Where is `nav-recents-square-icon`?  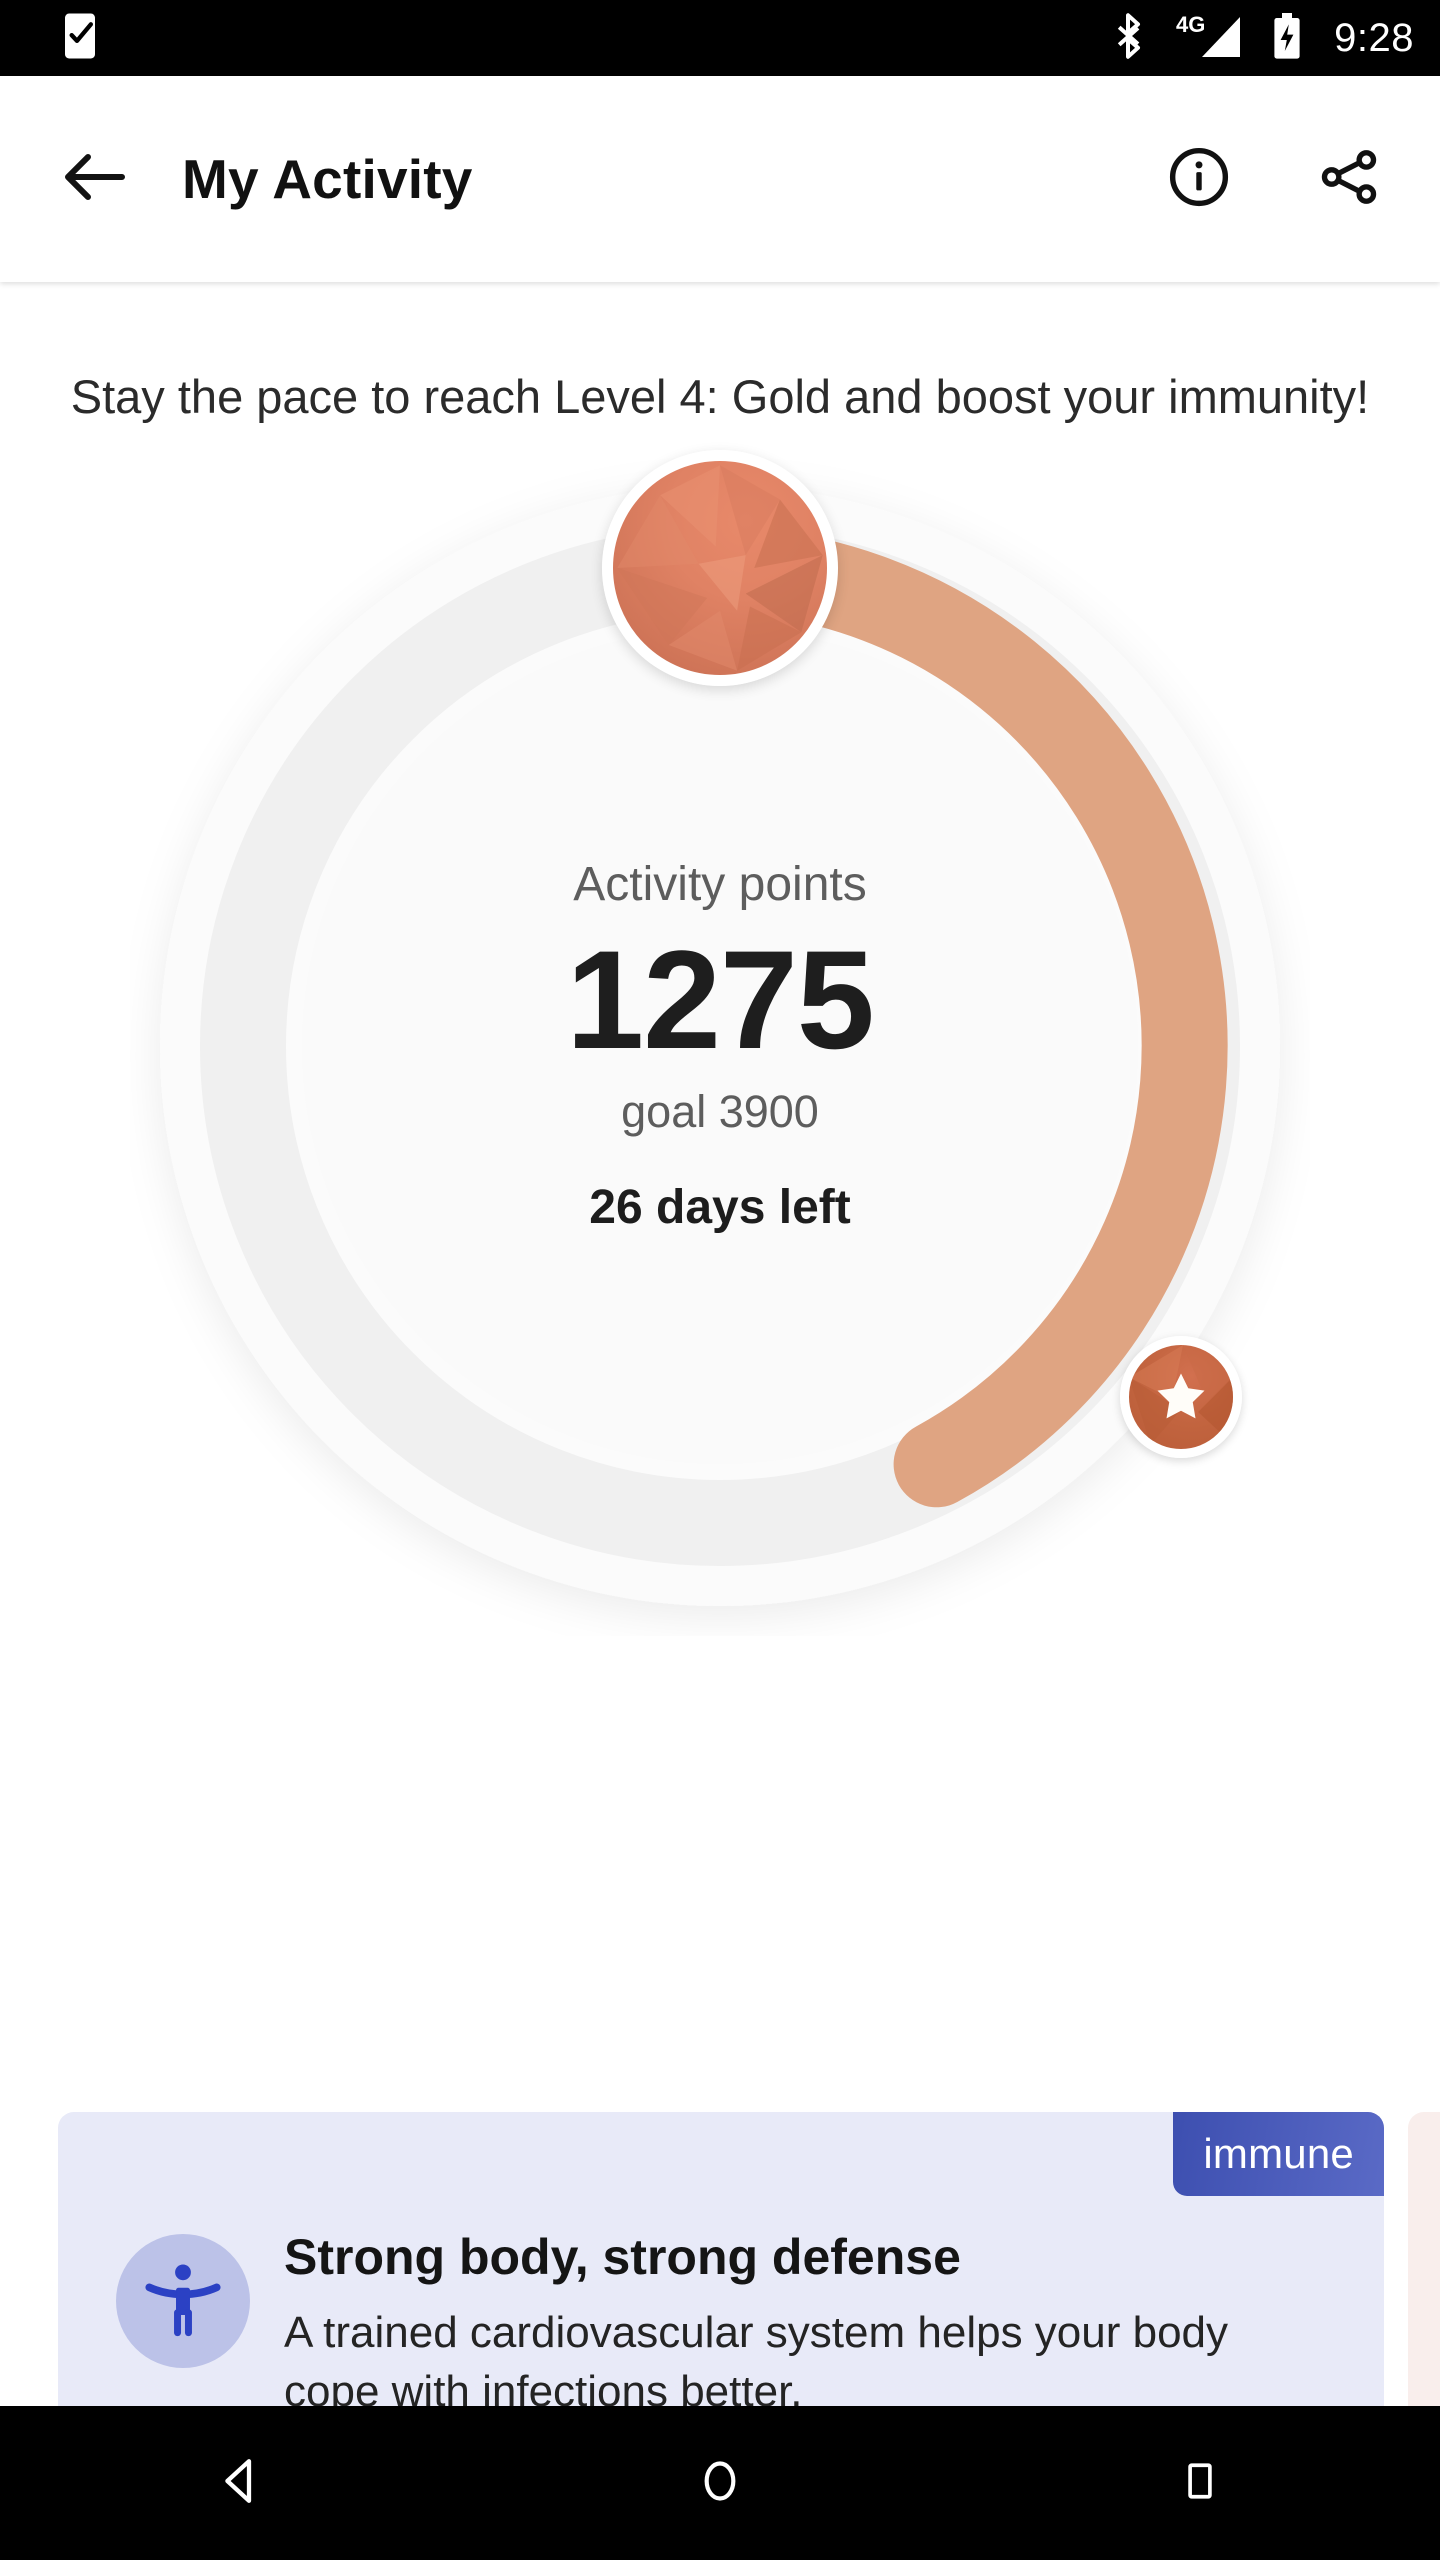
nav-recents-square-icon is located at coordinates (1200, 2483).